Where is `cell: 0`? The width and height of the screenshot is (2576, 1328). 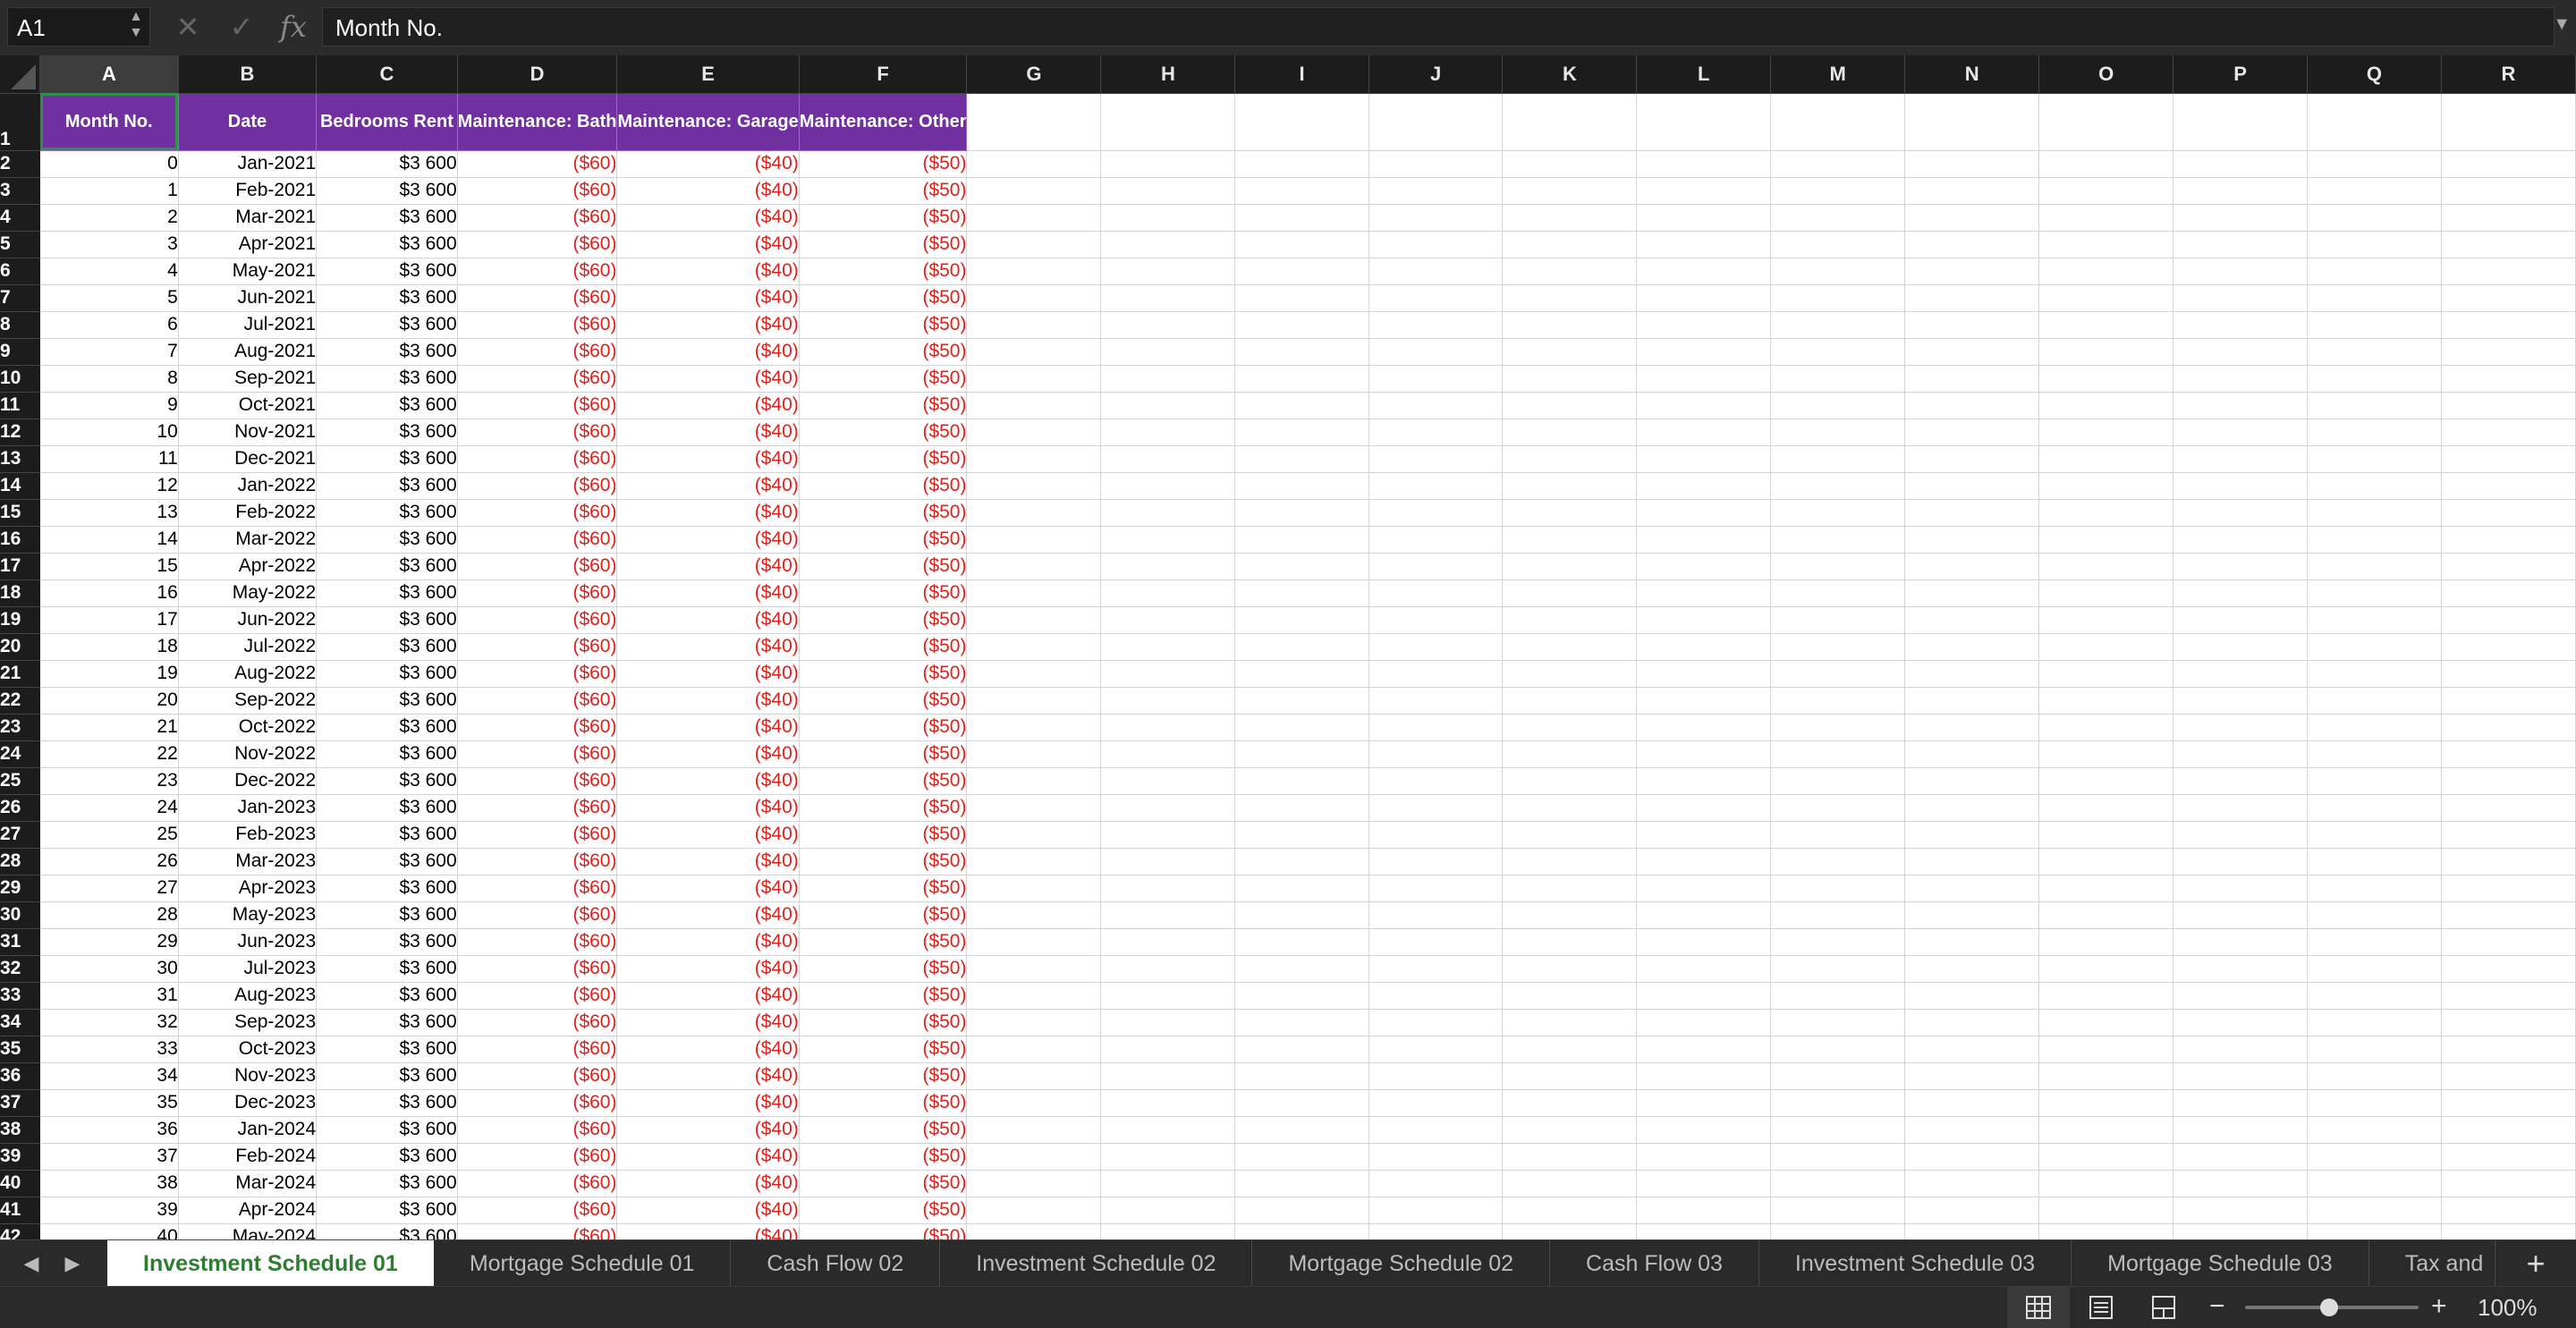 cell: 0 is located at coordinates (109, 164).